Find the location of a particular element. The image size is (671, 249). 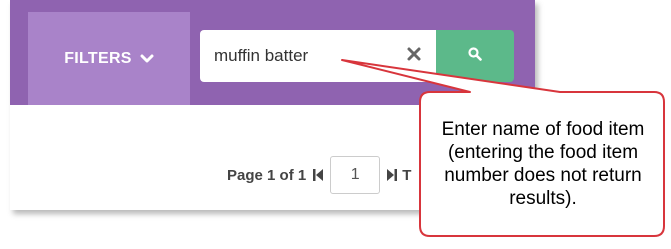

close-icon is located at coordinates (414, 56).